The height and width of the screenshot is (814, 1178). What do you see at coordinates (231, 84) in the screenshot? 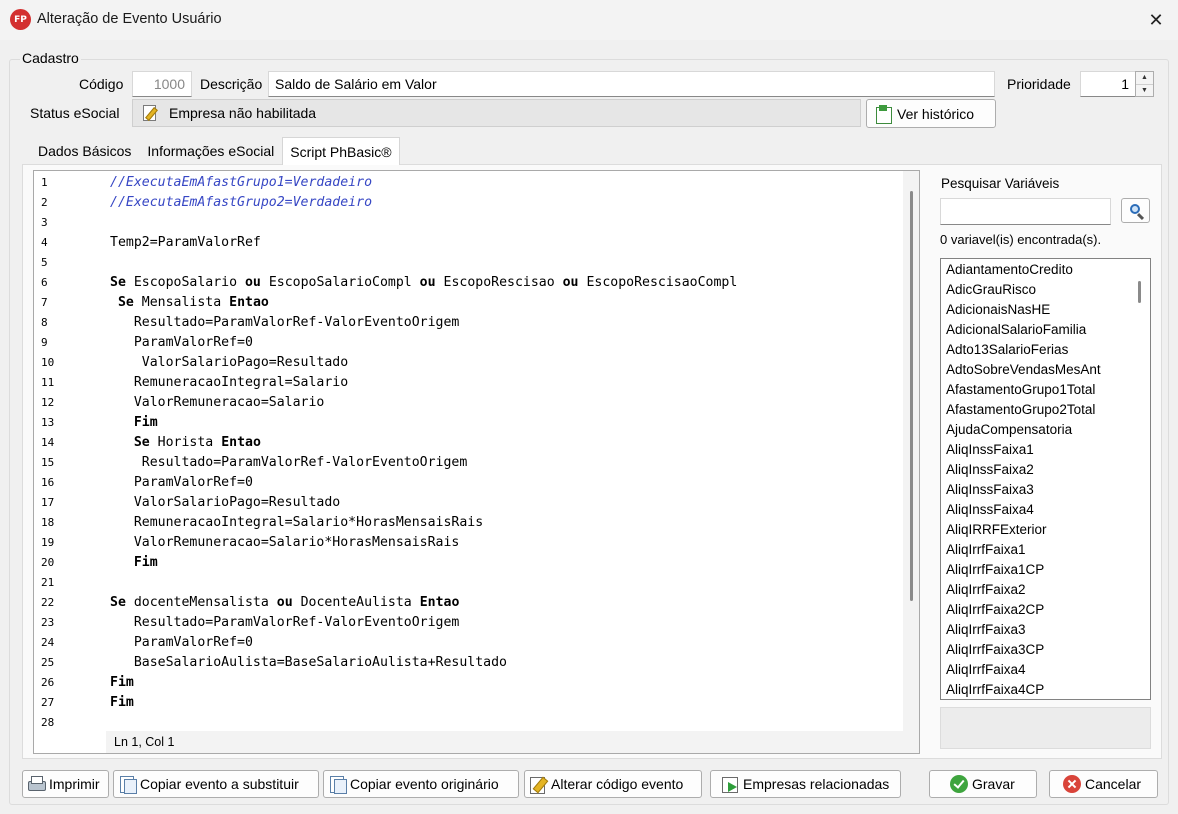
I see `descricao-label: Descrição` at bounding box center [231, 84].